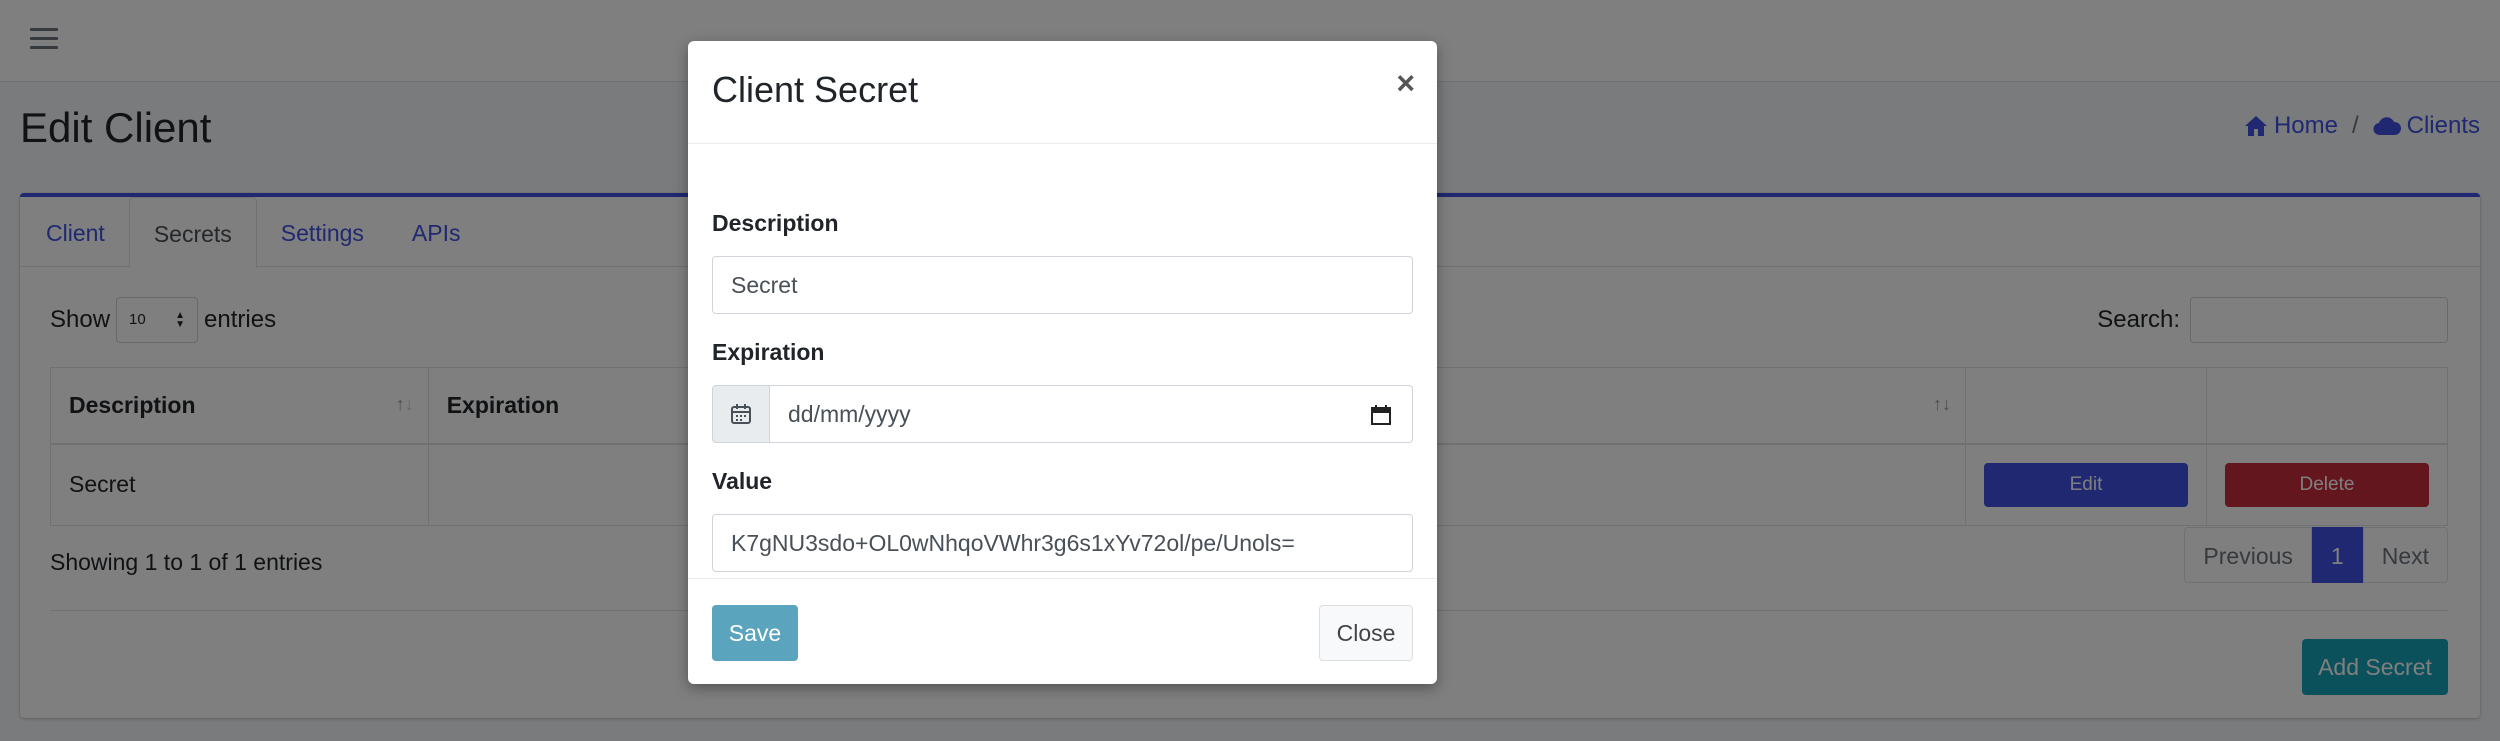  What do you see at coordinates (1062, 92) in the screenshot?
I see `modal-header: Client Secret ×` at bounding box center [1062, 92].